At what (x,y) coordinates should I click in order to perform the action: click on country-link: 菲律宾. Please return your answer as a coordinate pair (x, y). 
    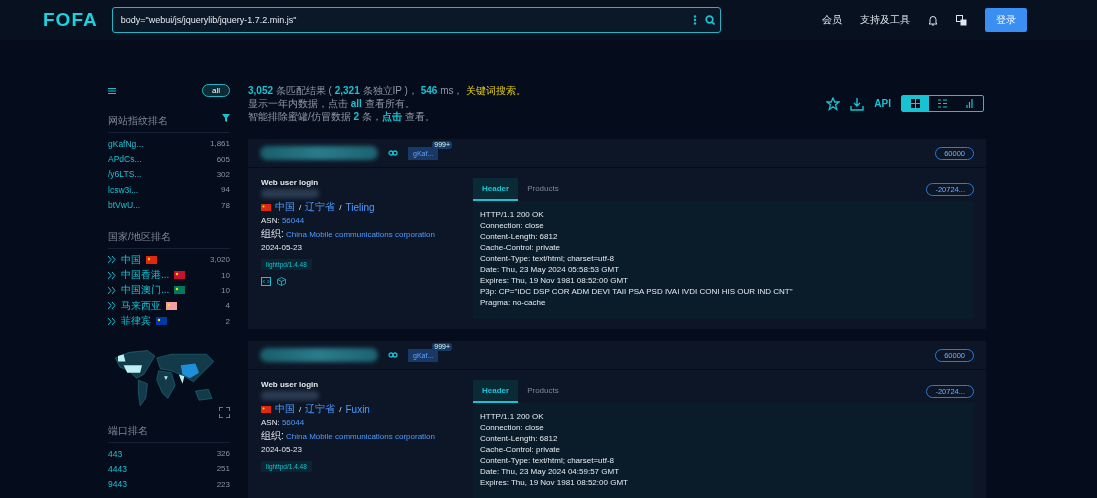
    Looking at the image, I should click on (136, 321).